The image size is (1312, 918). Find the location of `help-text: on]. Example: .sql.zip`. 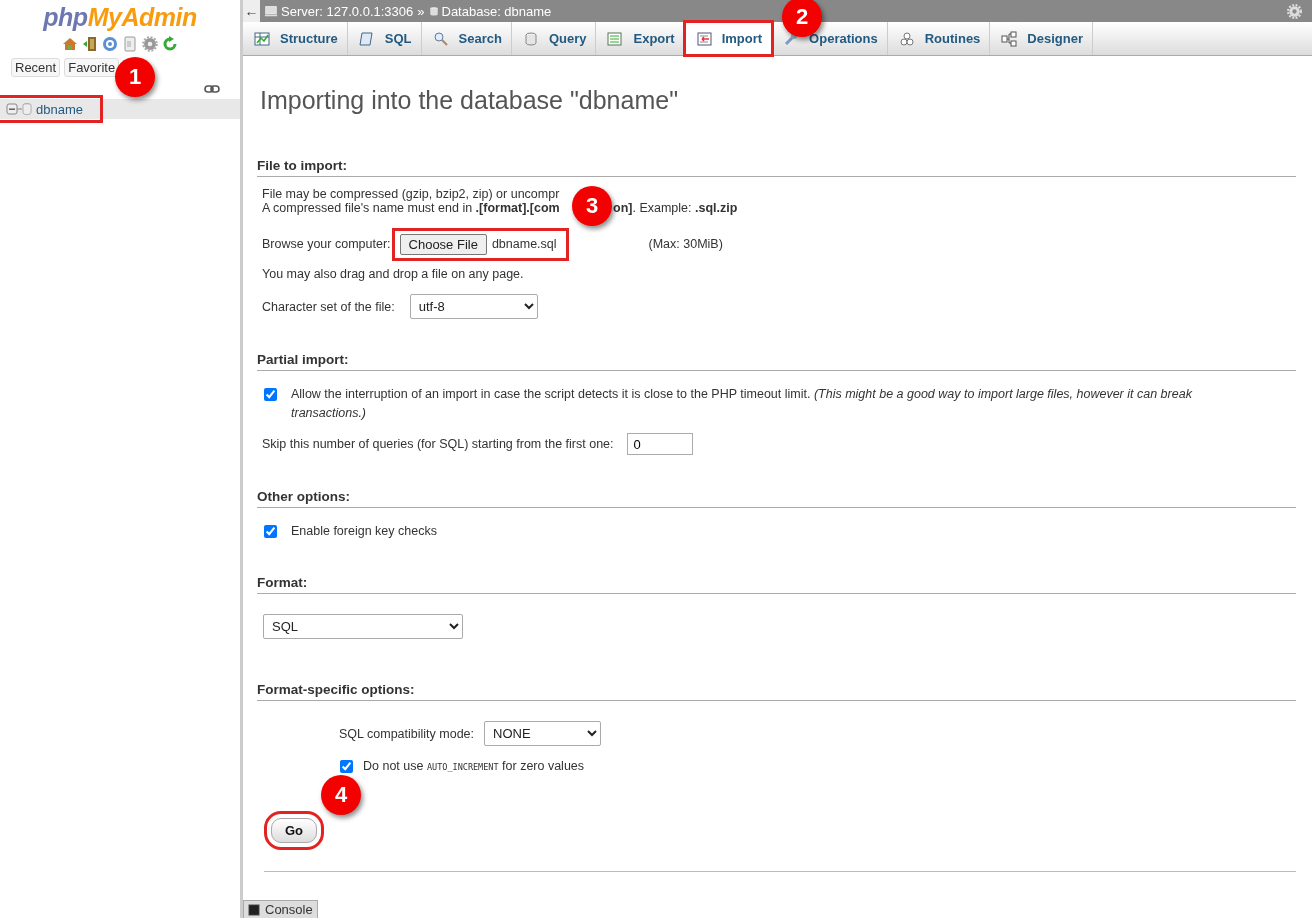

help-text: on]. Example: .sql.zip is located at coordinates (675, 208).